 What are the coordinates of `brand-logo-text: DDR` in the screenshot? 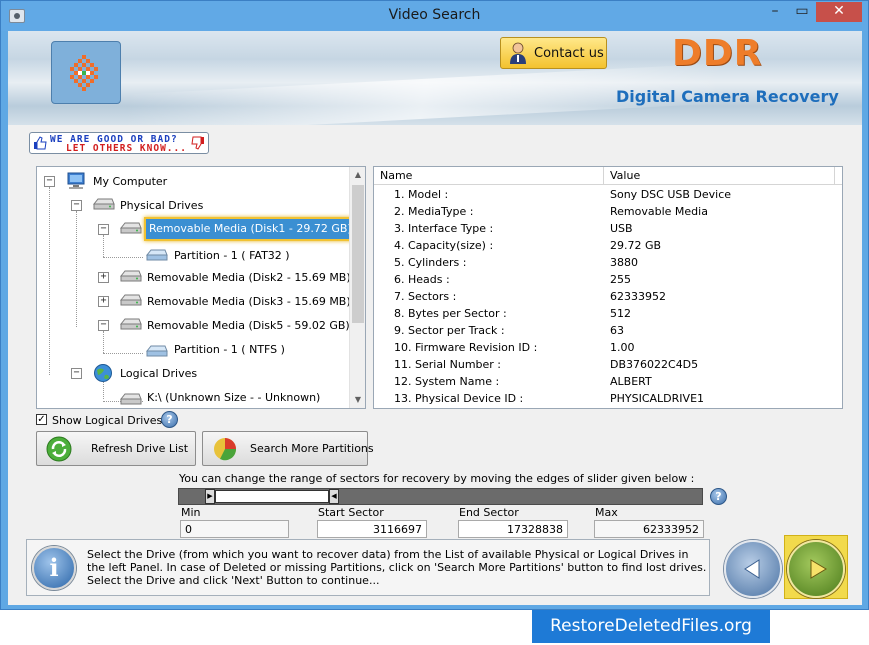 It's located at (717, 53).